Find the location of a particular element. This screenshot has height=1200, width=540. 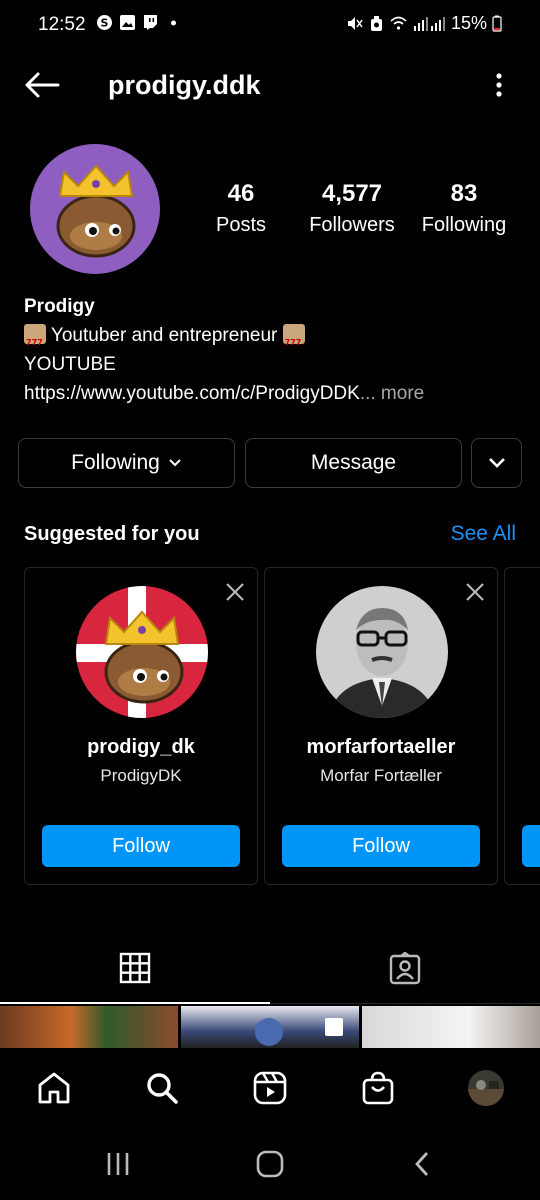

battery-icon is located at coordinates (497, 23).